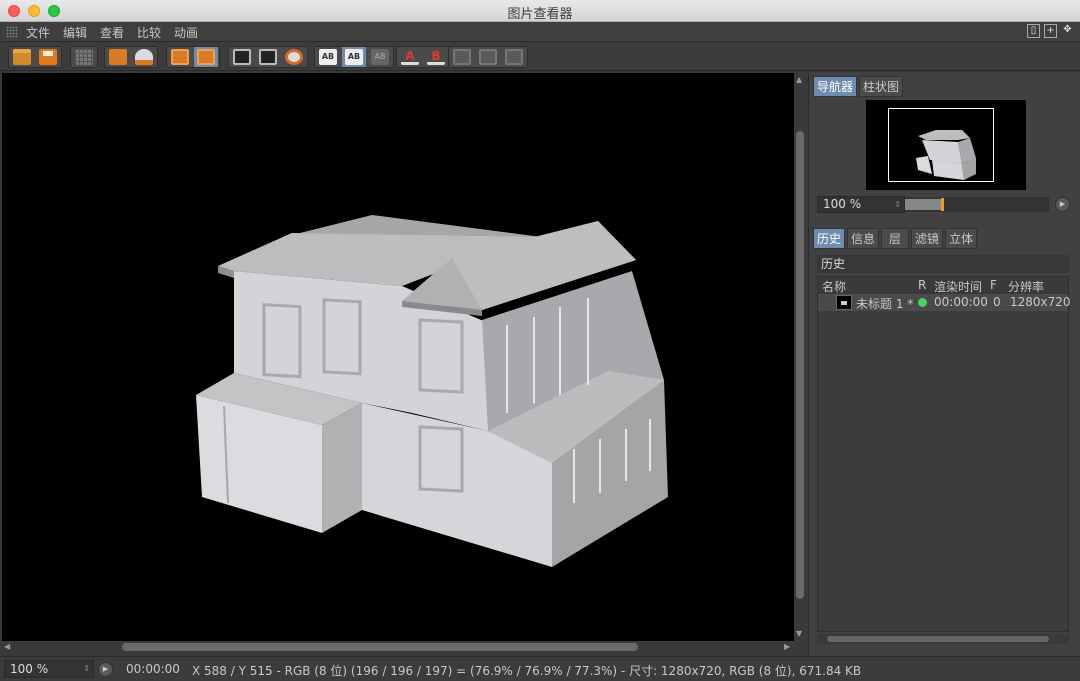 The image size is (1080, 681). Describe the element at coordinates (961, 302) in the screenshot. I see `row-render-time: 00:00:00` at that location.